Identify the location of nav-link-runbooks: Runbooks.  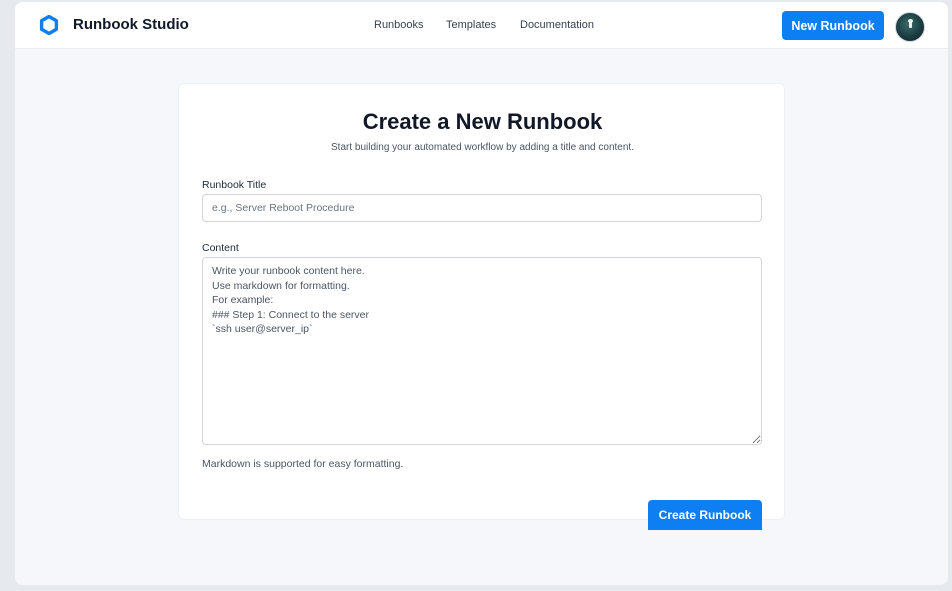
(399, 25).